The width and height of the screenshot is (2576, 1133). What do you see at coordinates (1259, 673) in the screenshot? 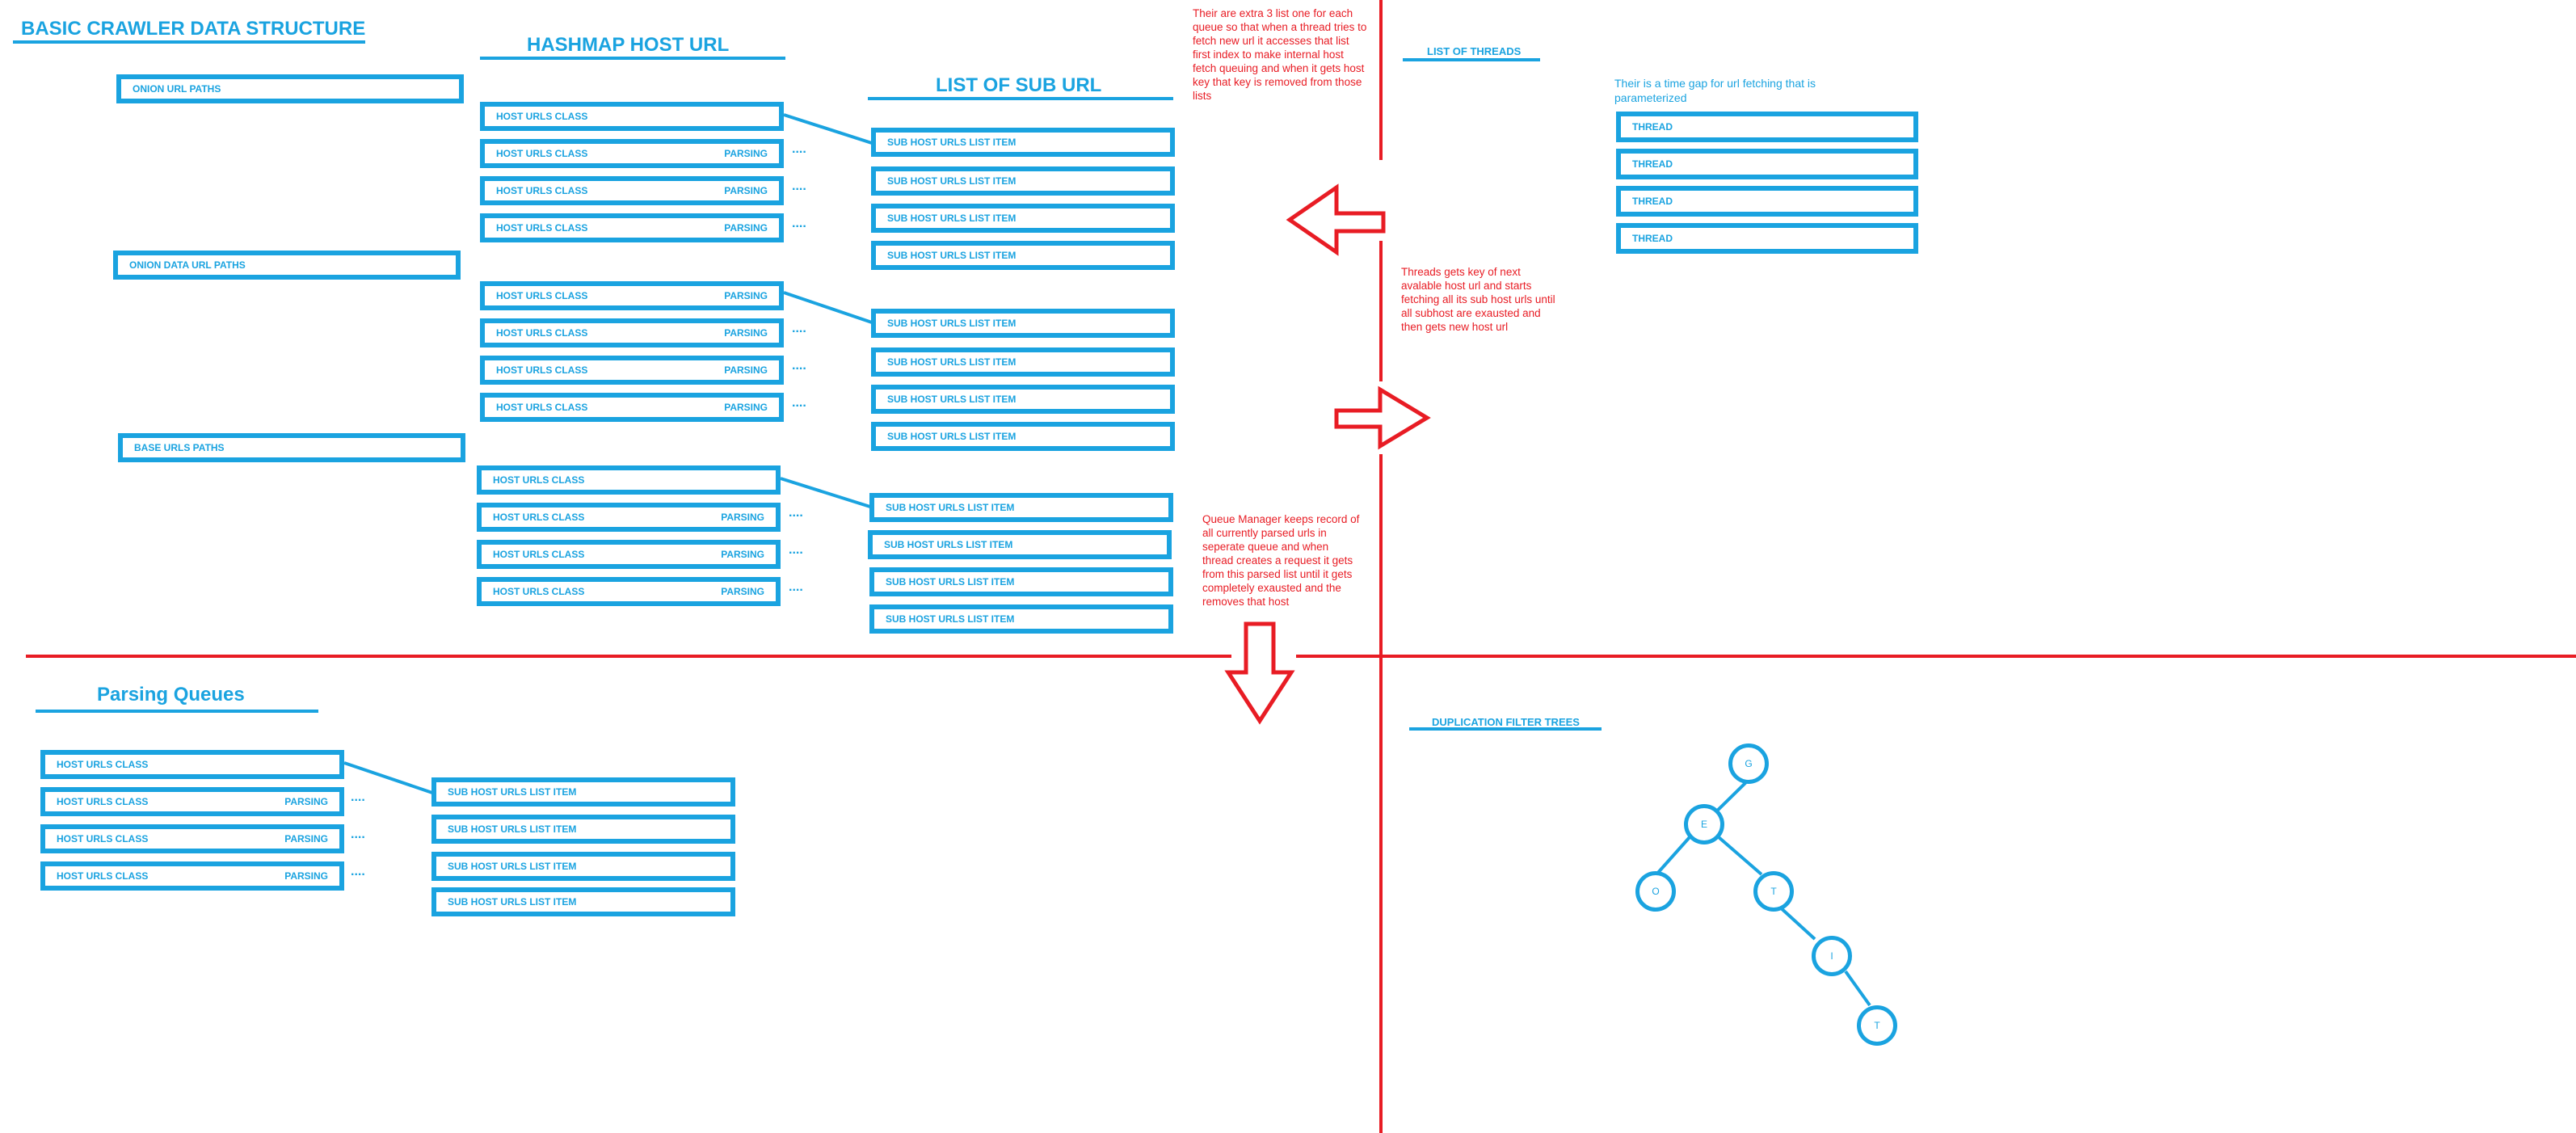
I see `arrow-down-icon` at bounding box center [1259, 673].